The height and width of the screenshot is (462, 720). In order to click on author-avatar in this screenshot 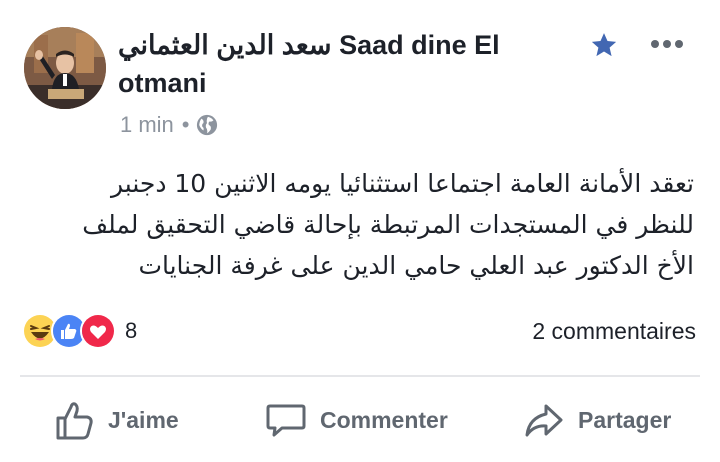, I will do `click(65, 68)`.